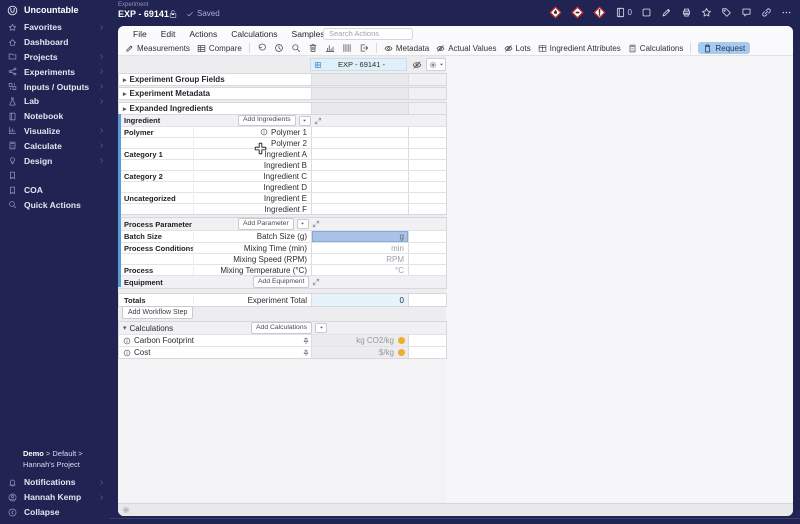 Image resolution: width=800 pixels, height=524 pixels. What do you see at coordinates (55, 482) in the screenshot?
I see `sidebar-item-notifications: Notifications` at bounding box center [55, 482].